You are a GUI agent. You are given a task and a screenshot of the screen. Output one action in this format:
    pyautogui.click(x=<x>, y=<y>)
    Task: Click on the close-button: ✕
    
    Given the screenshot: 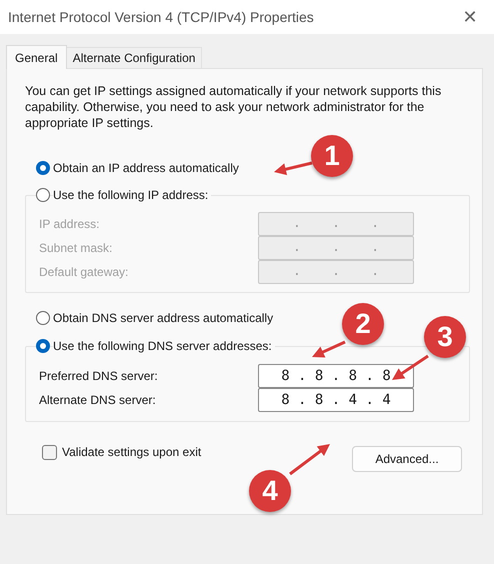 What is the action you would take?
    pyautogui.click(x=470, y=17)
    